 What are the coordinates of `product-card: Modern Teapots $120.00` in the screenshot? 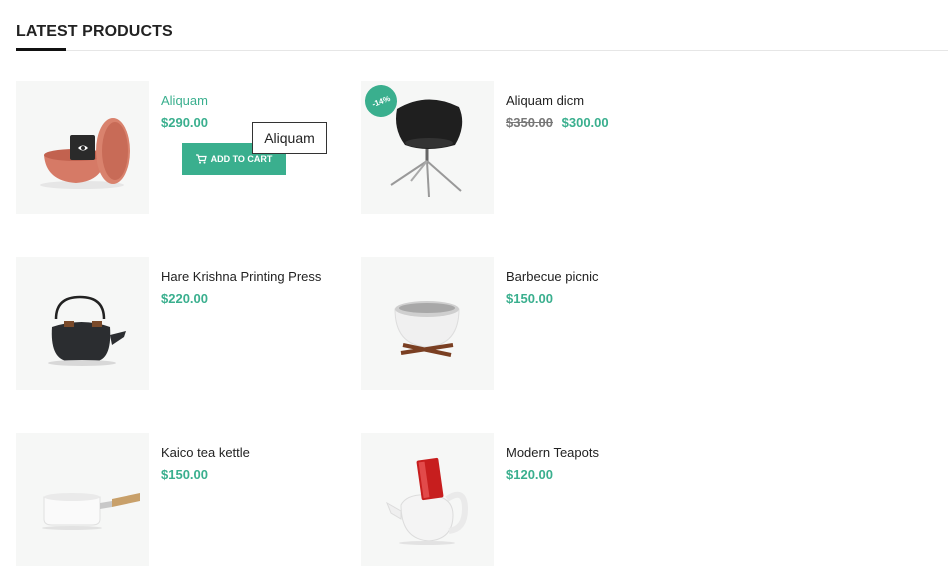 It's located at (526, 500).